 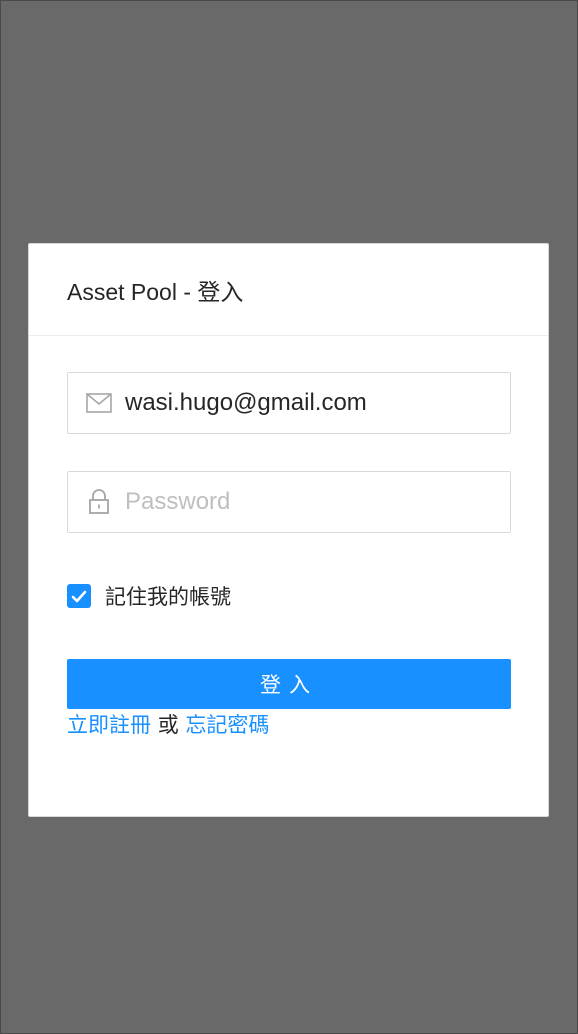 I want to click on auth-links: 立即註冊 或 忘記密碼, so click(x=288, y=725).